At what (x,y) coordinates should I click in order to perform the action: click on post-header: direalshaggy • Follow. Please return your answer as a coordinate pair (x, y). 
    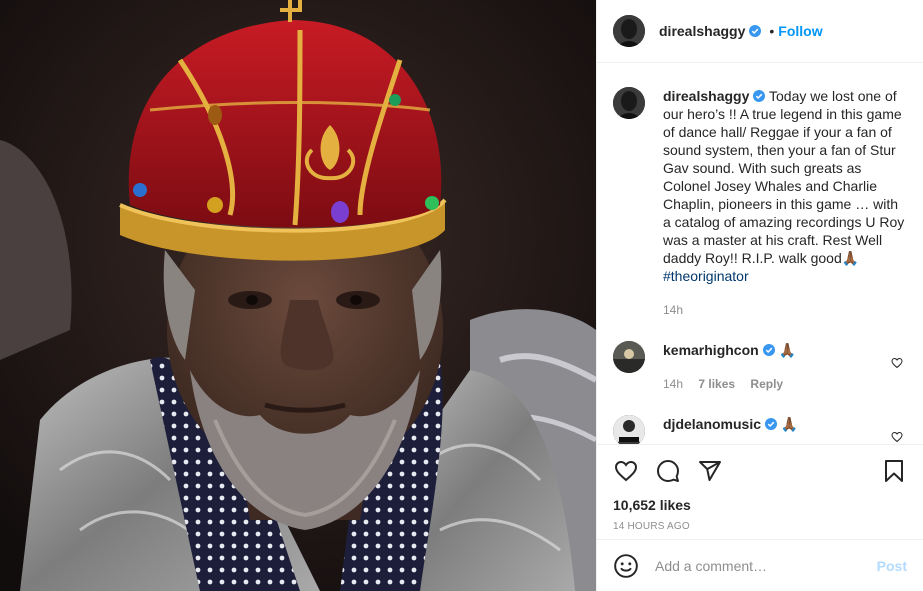
    Looking at the image, I should click on (760, 31).